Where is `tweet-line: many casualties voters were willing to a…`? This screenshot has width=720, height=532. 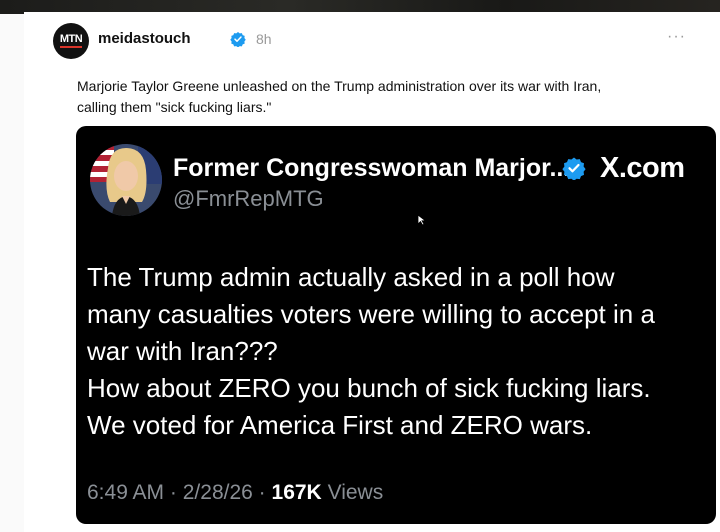 tweet-line: many casualties voters were willing to a… is located at coordinates (371, 314).